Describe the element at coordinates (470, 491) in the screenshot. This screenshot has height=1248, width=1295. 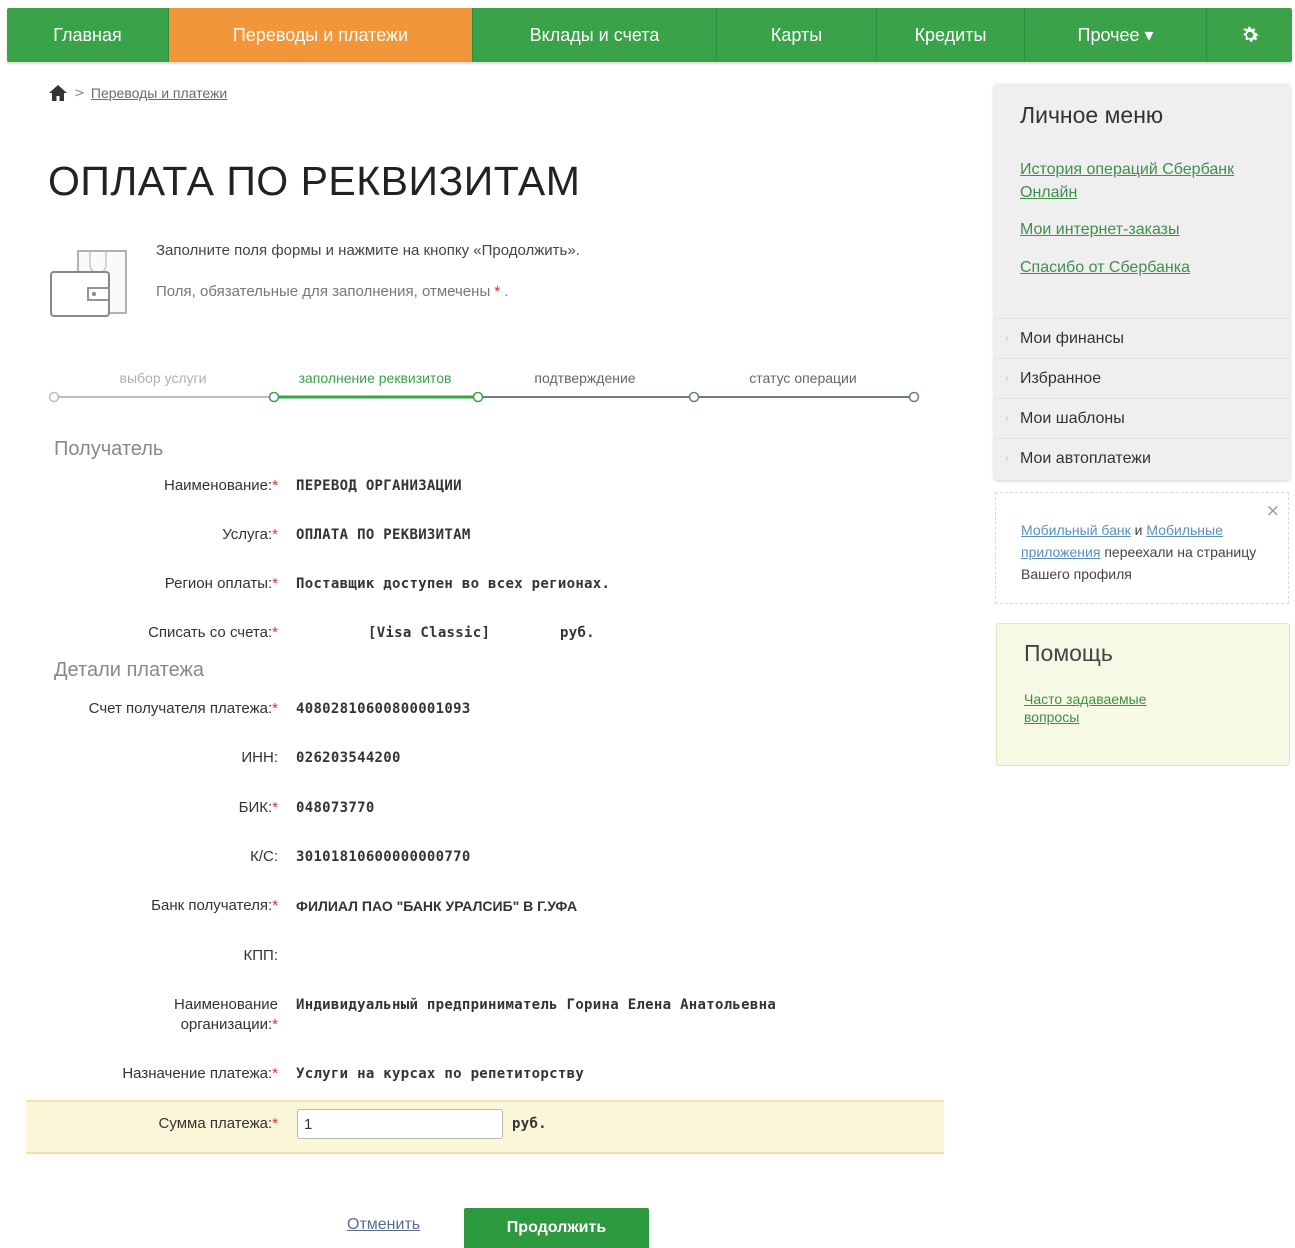
I see `form-row-name: Наименование:* ПЕРЕВОД ОРГАНИЗАЦИИ` at that location.